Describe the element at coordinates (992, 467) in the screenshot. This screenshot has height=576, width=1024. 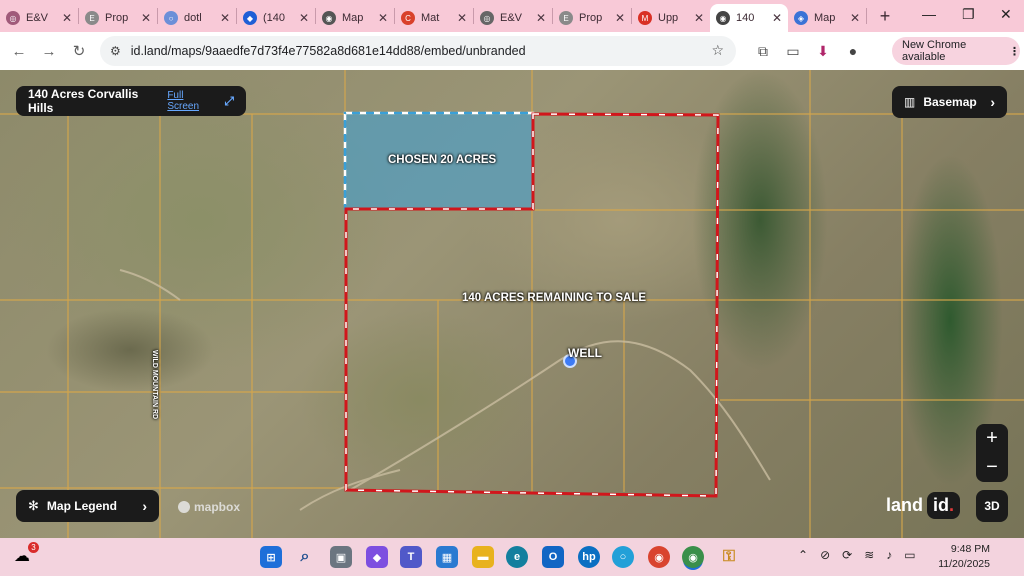
I see `zoom-out-button: −` at that location.